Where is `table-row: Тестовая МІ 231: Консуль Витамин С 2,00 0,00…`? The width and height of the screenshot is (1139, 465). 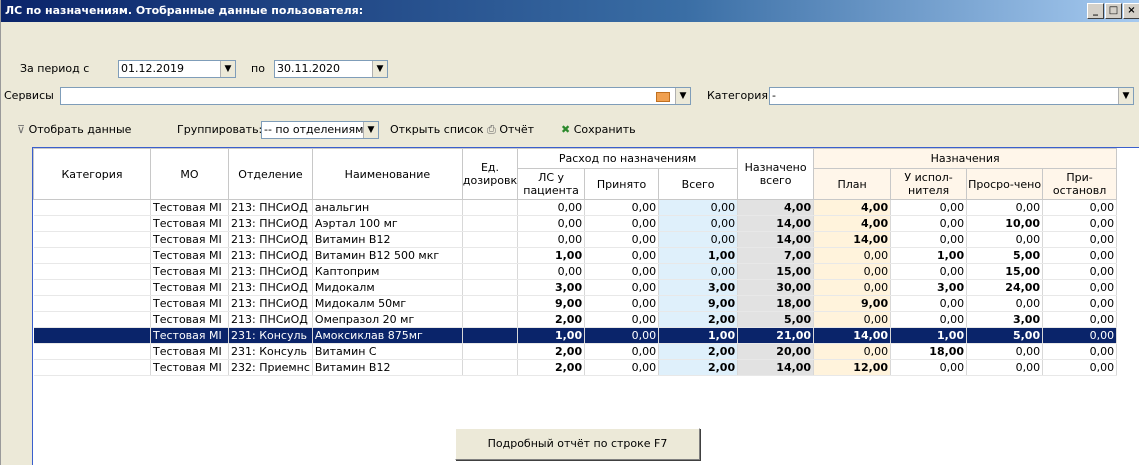 table-row: Тестовая МІ 231: Консуль Витамин С 2,00 0,00… is located at coordinates (575, 351).